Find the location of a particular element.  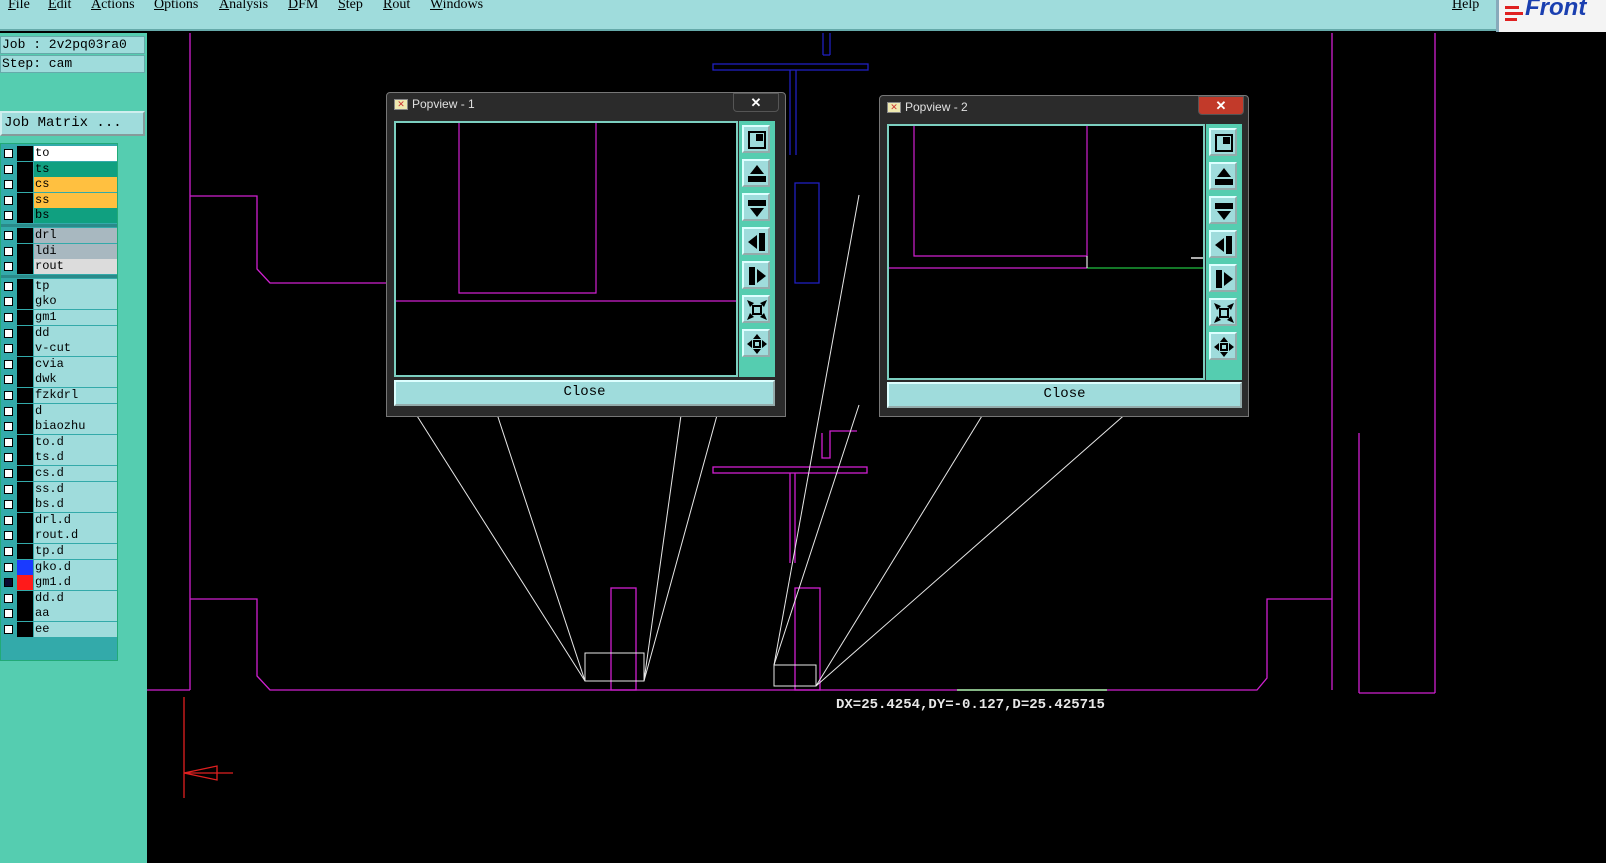

layer-name: ss.d is located at coordinates (75, 489).